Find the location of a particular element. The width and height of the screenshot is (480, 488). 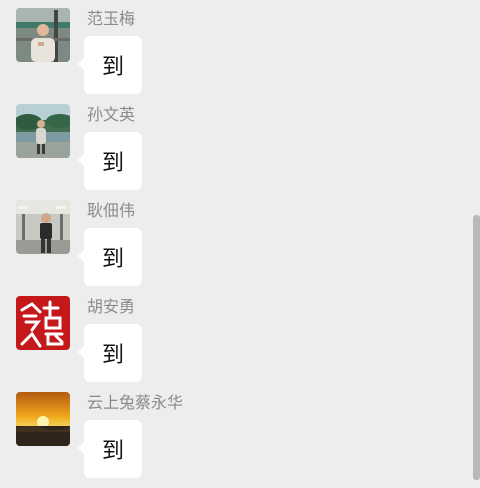

scrollbar is located at coordinates (476, 347).